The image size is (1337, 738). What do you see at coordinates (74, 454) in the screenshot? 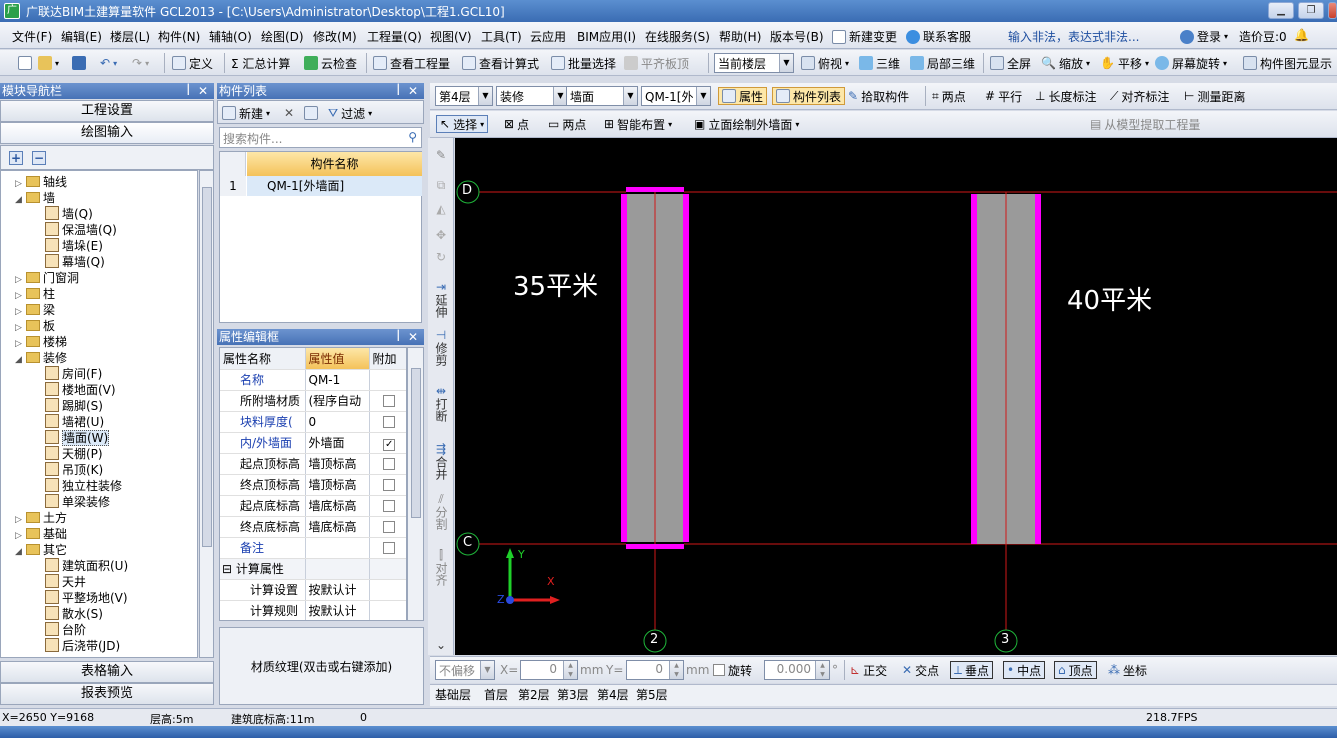
I see `tree-item: 天棚(P)` at bounding box center [74, 454].